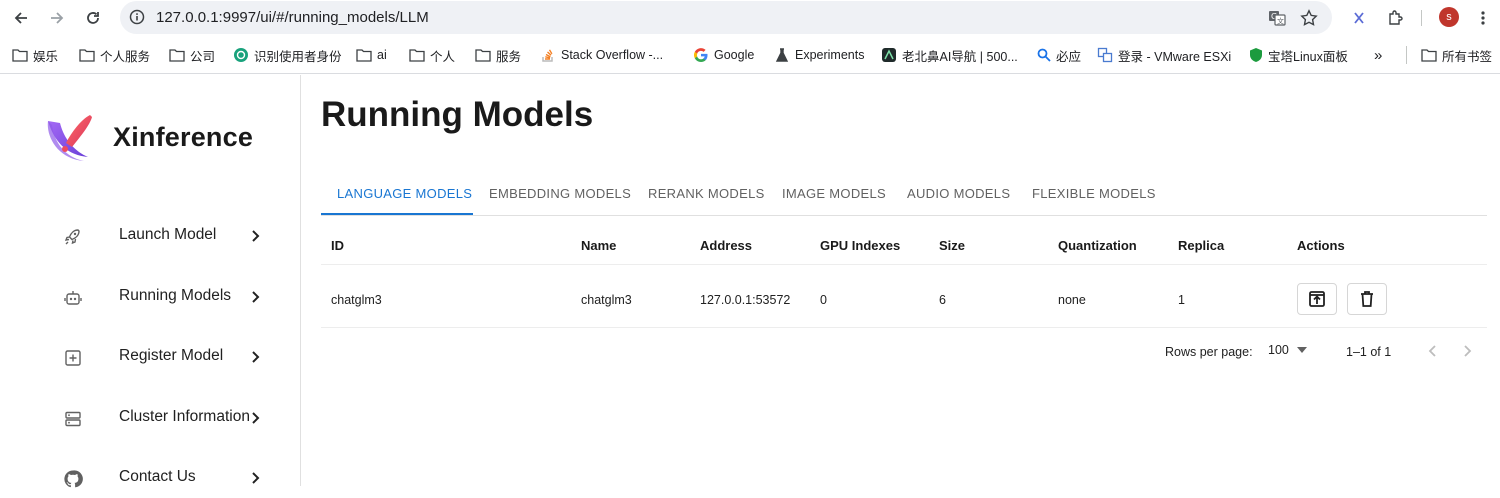 Image resolution: width=1500 pixels, height=498 pixels. Describe the element at coordinates (114, 55) in the screenshot. I see `bookmark-item: 个人服务` at that location.